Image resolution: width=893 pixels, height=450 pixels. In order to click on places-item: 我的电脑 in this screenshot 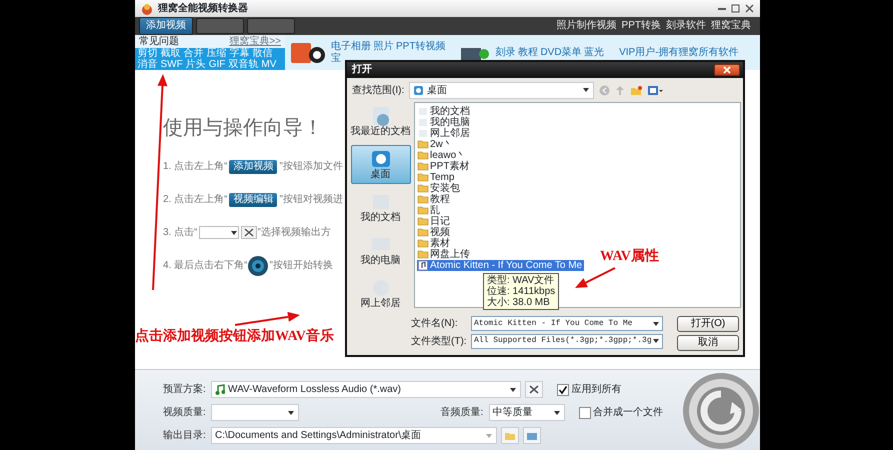, I will do `click(380, 250)`.